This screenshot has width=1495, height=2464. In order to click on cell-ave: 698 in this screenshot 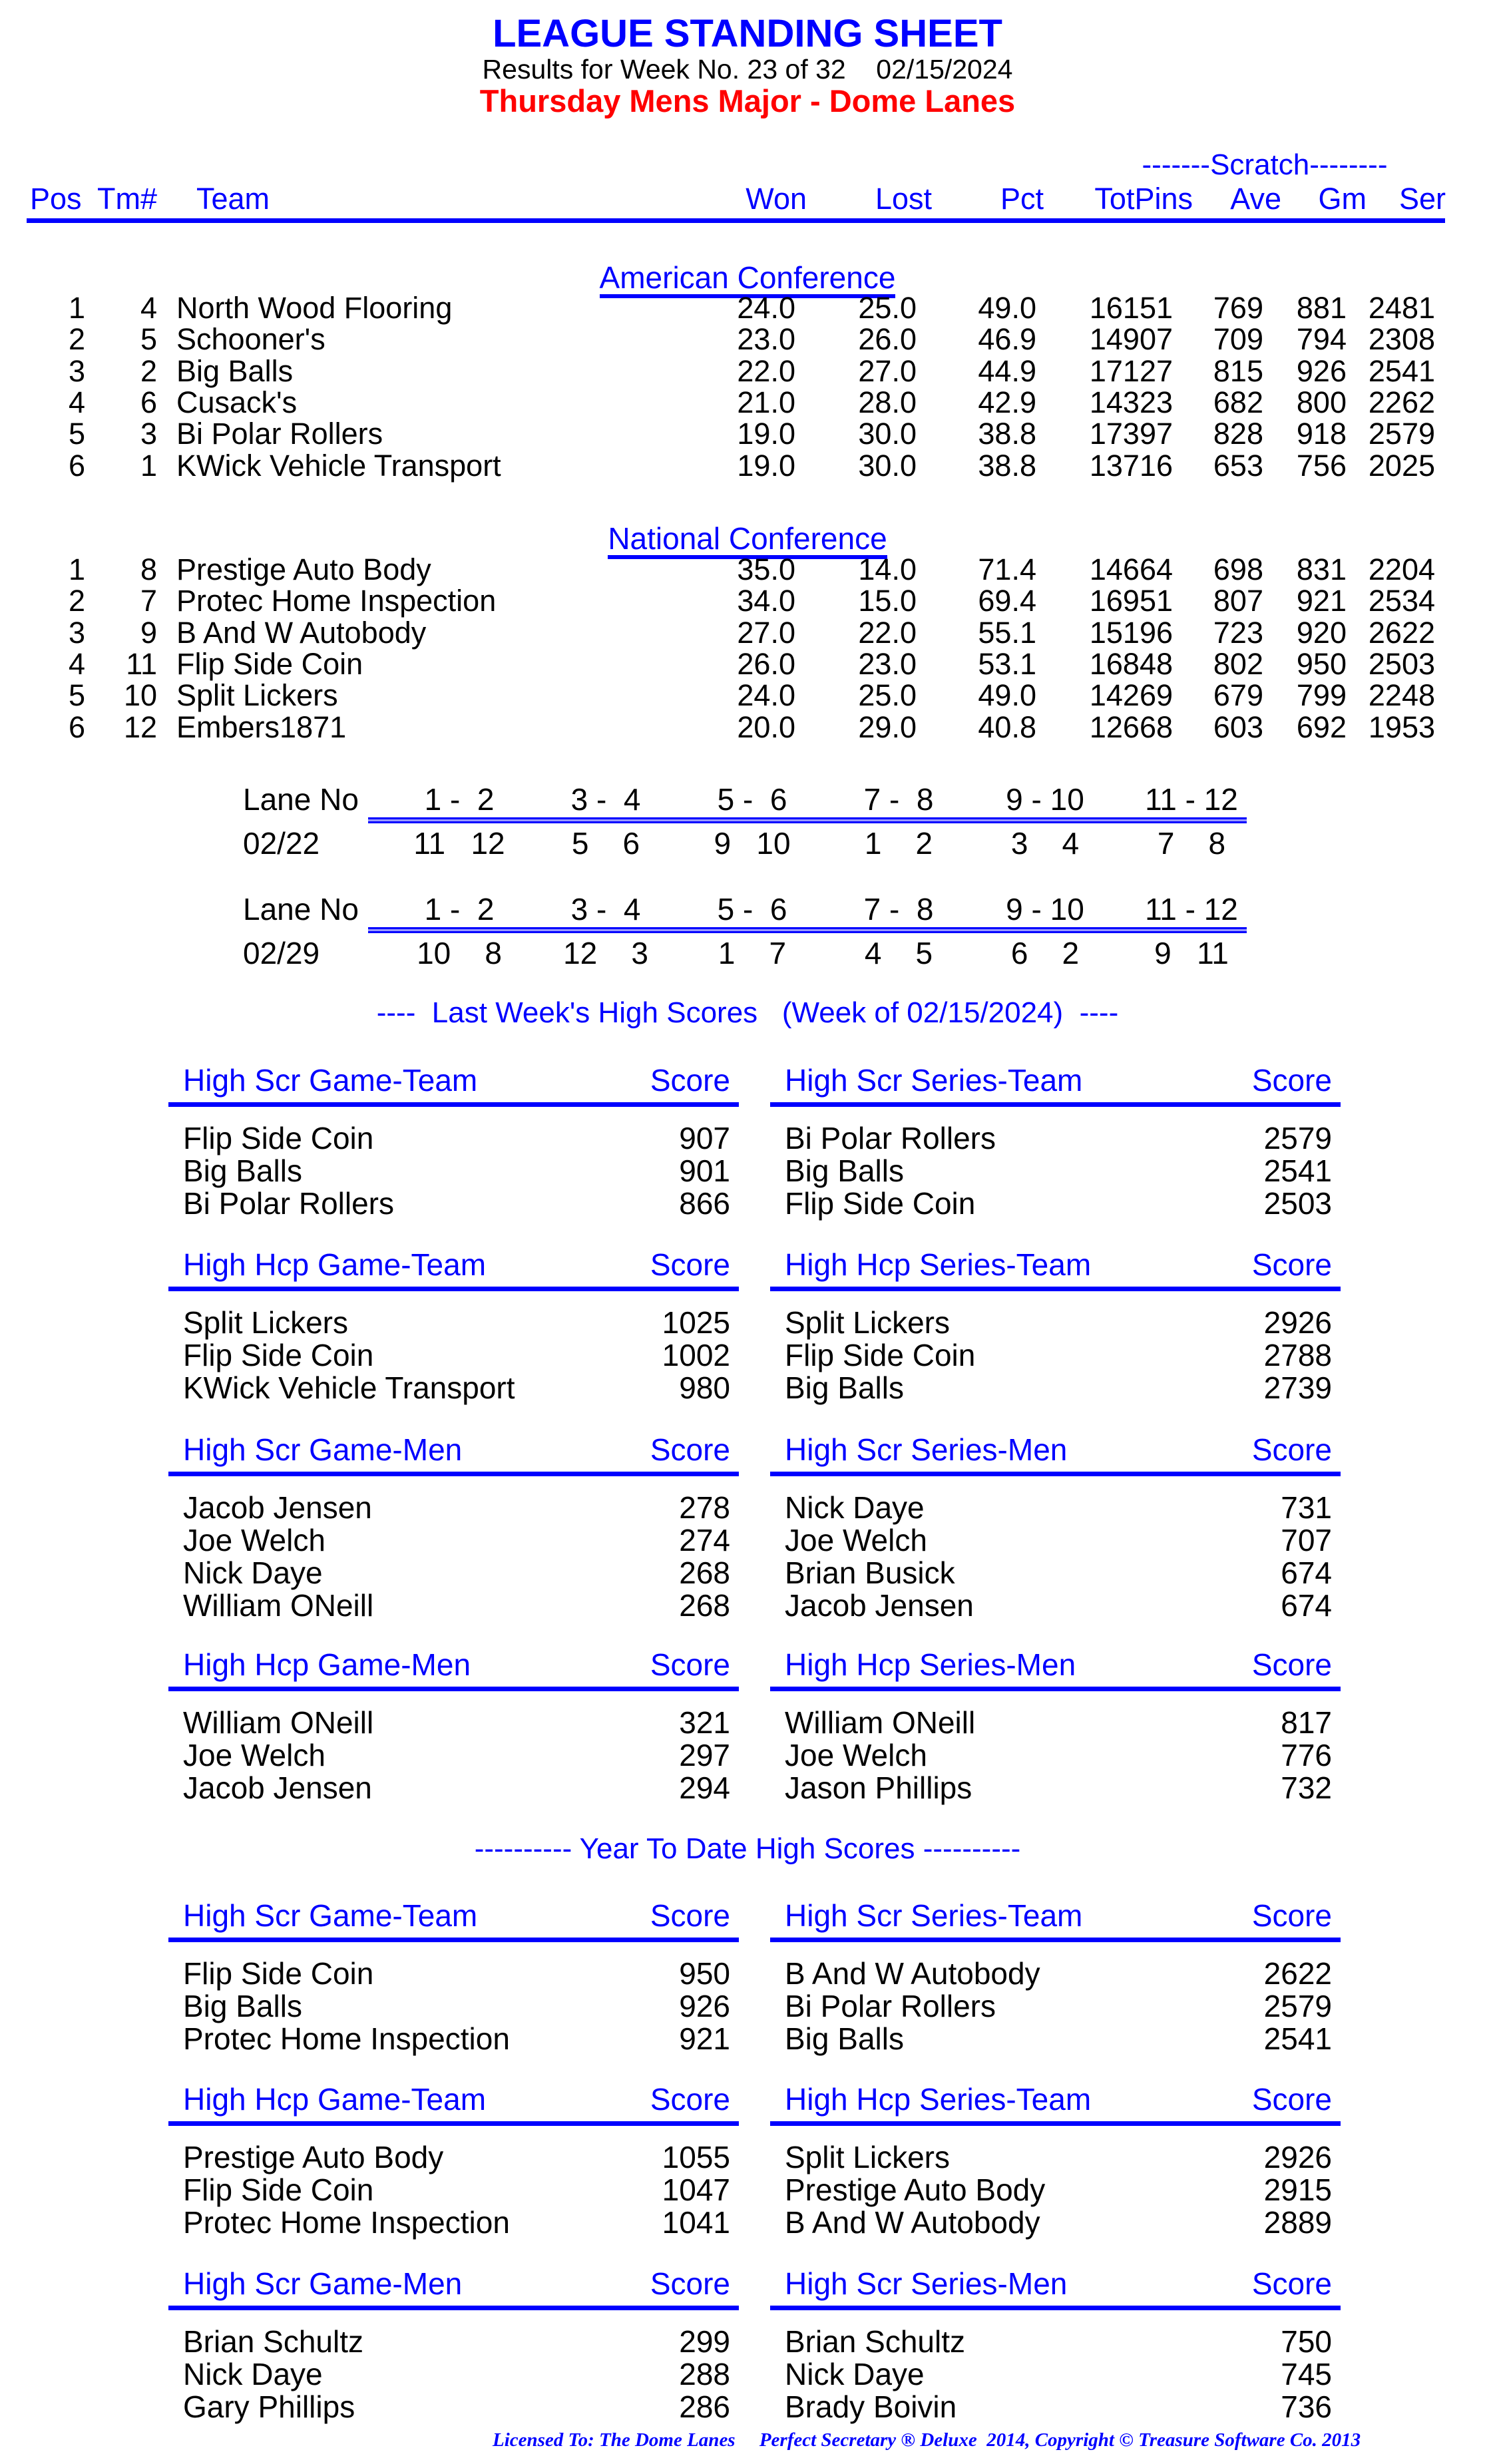, I will do `click(1238, 569)`.